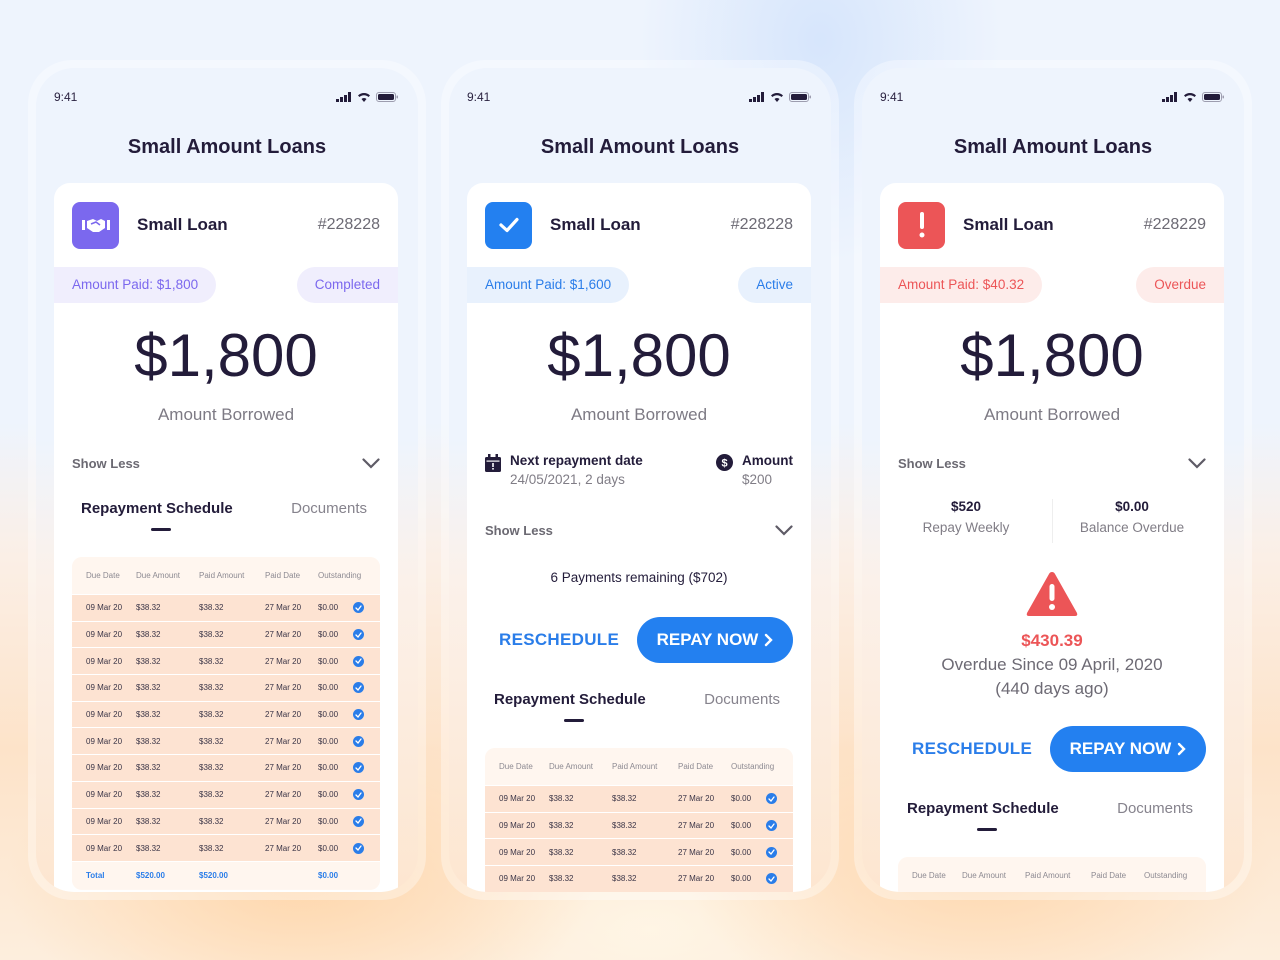 Image resolution: width=1280 pixels, height=960 pixels. Describe the element at coordinates (519, 530) in the screenshot. I see `show-less-label: Show Less` at that location.